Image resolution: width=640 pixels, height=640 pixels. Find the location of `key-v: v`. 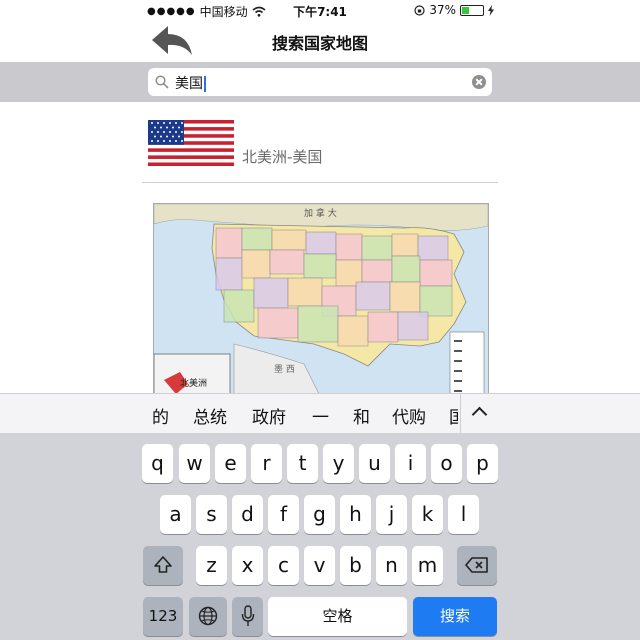

key-v: v is located at coordinates (319, 565).